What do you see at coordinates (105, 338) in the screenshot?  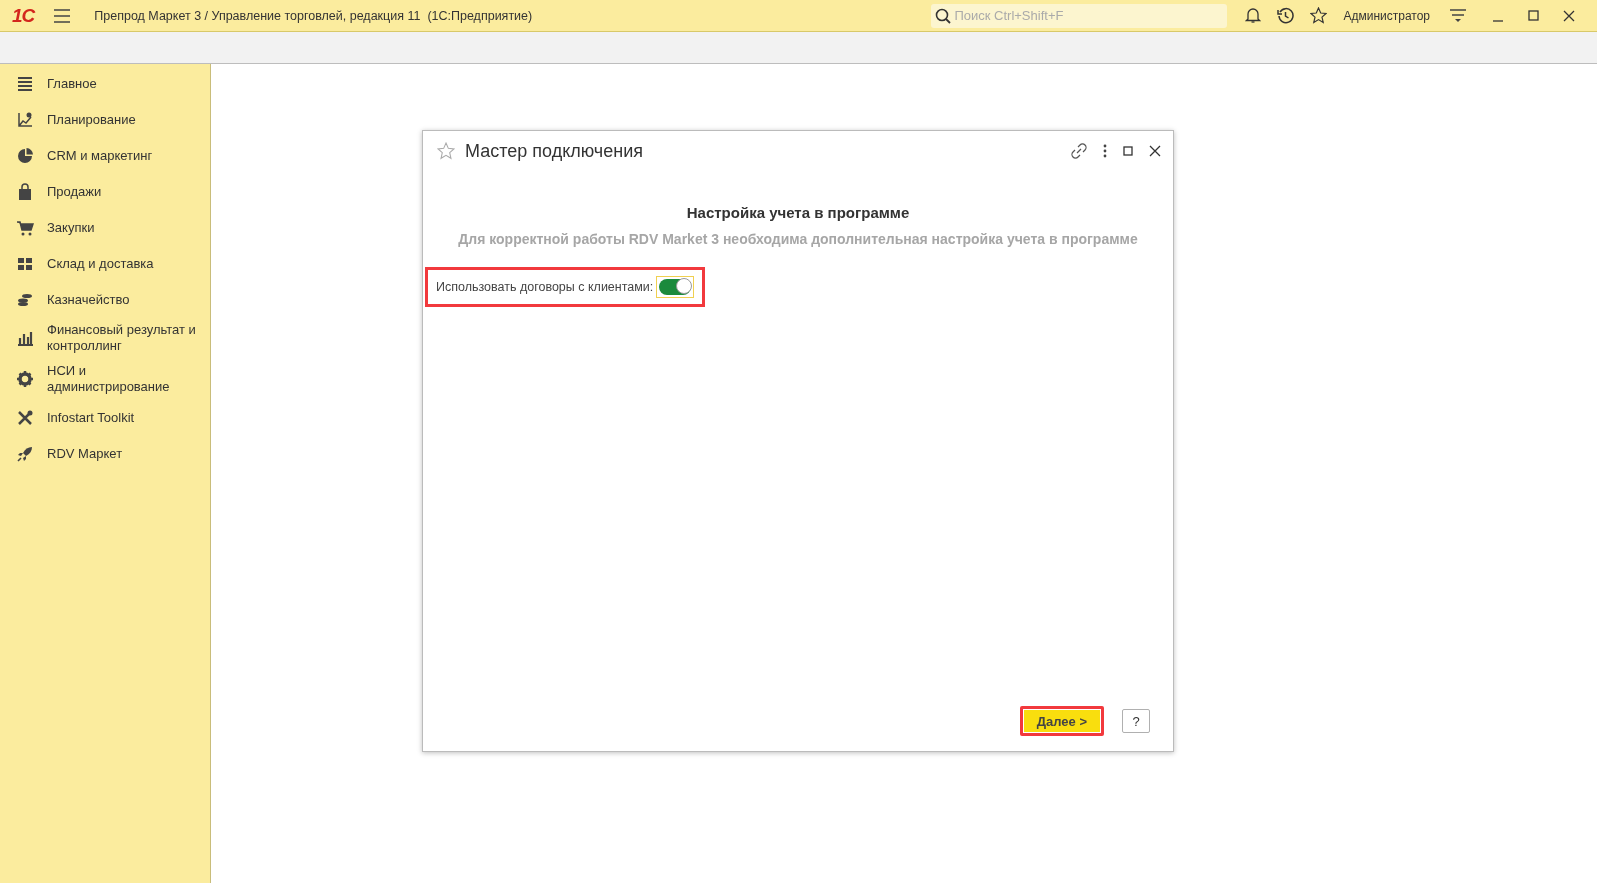 I see `sidebar-item: Финансовый результат и контроллинг` at bounding box center [105, 338].